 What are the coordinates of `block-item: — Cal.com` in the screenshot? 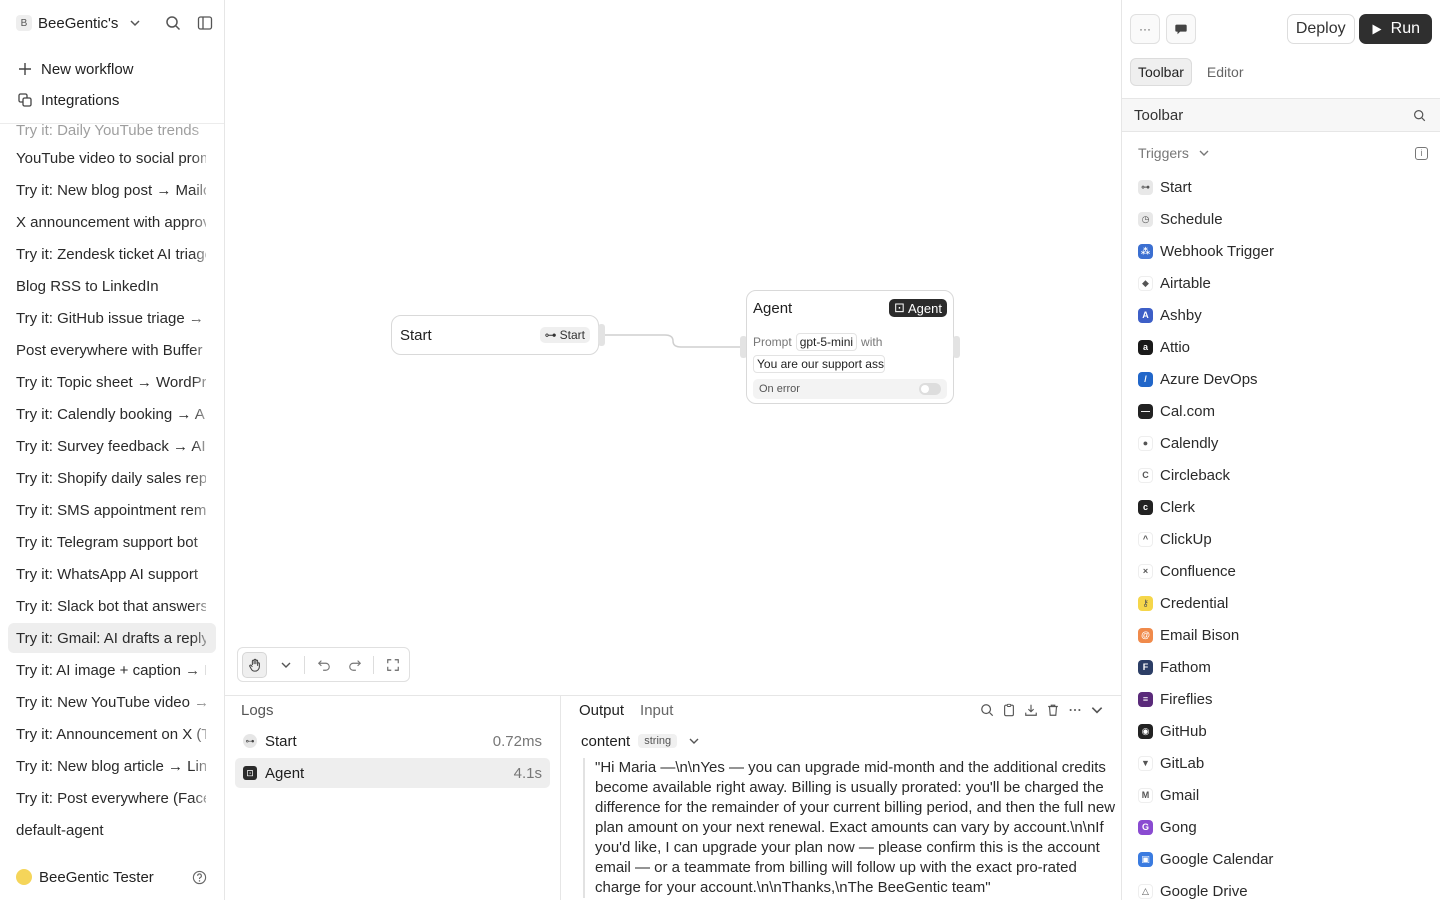 It's located at (1176, 411).